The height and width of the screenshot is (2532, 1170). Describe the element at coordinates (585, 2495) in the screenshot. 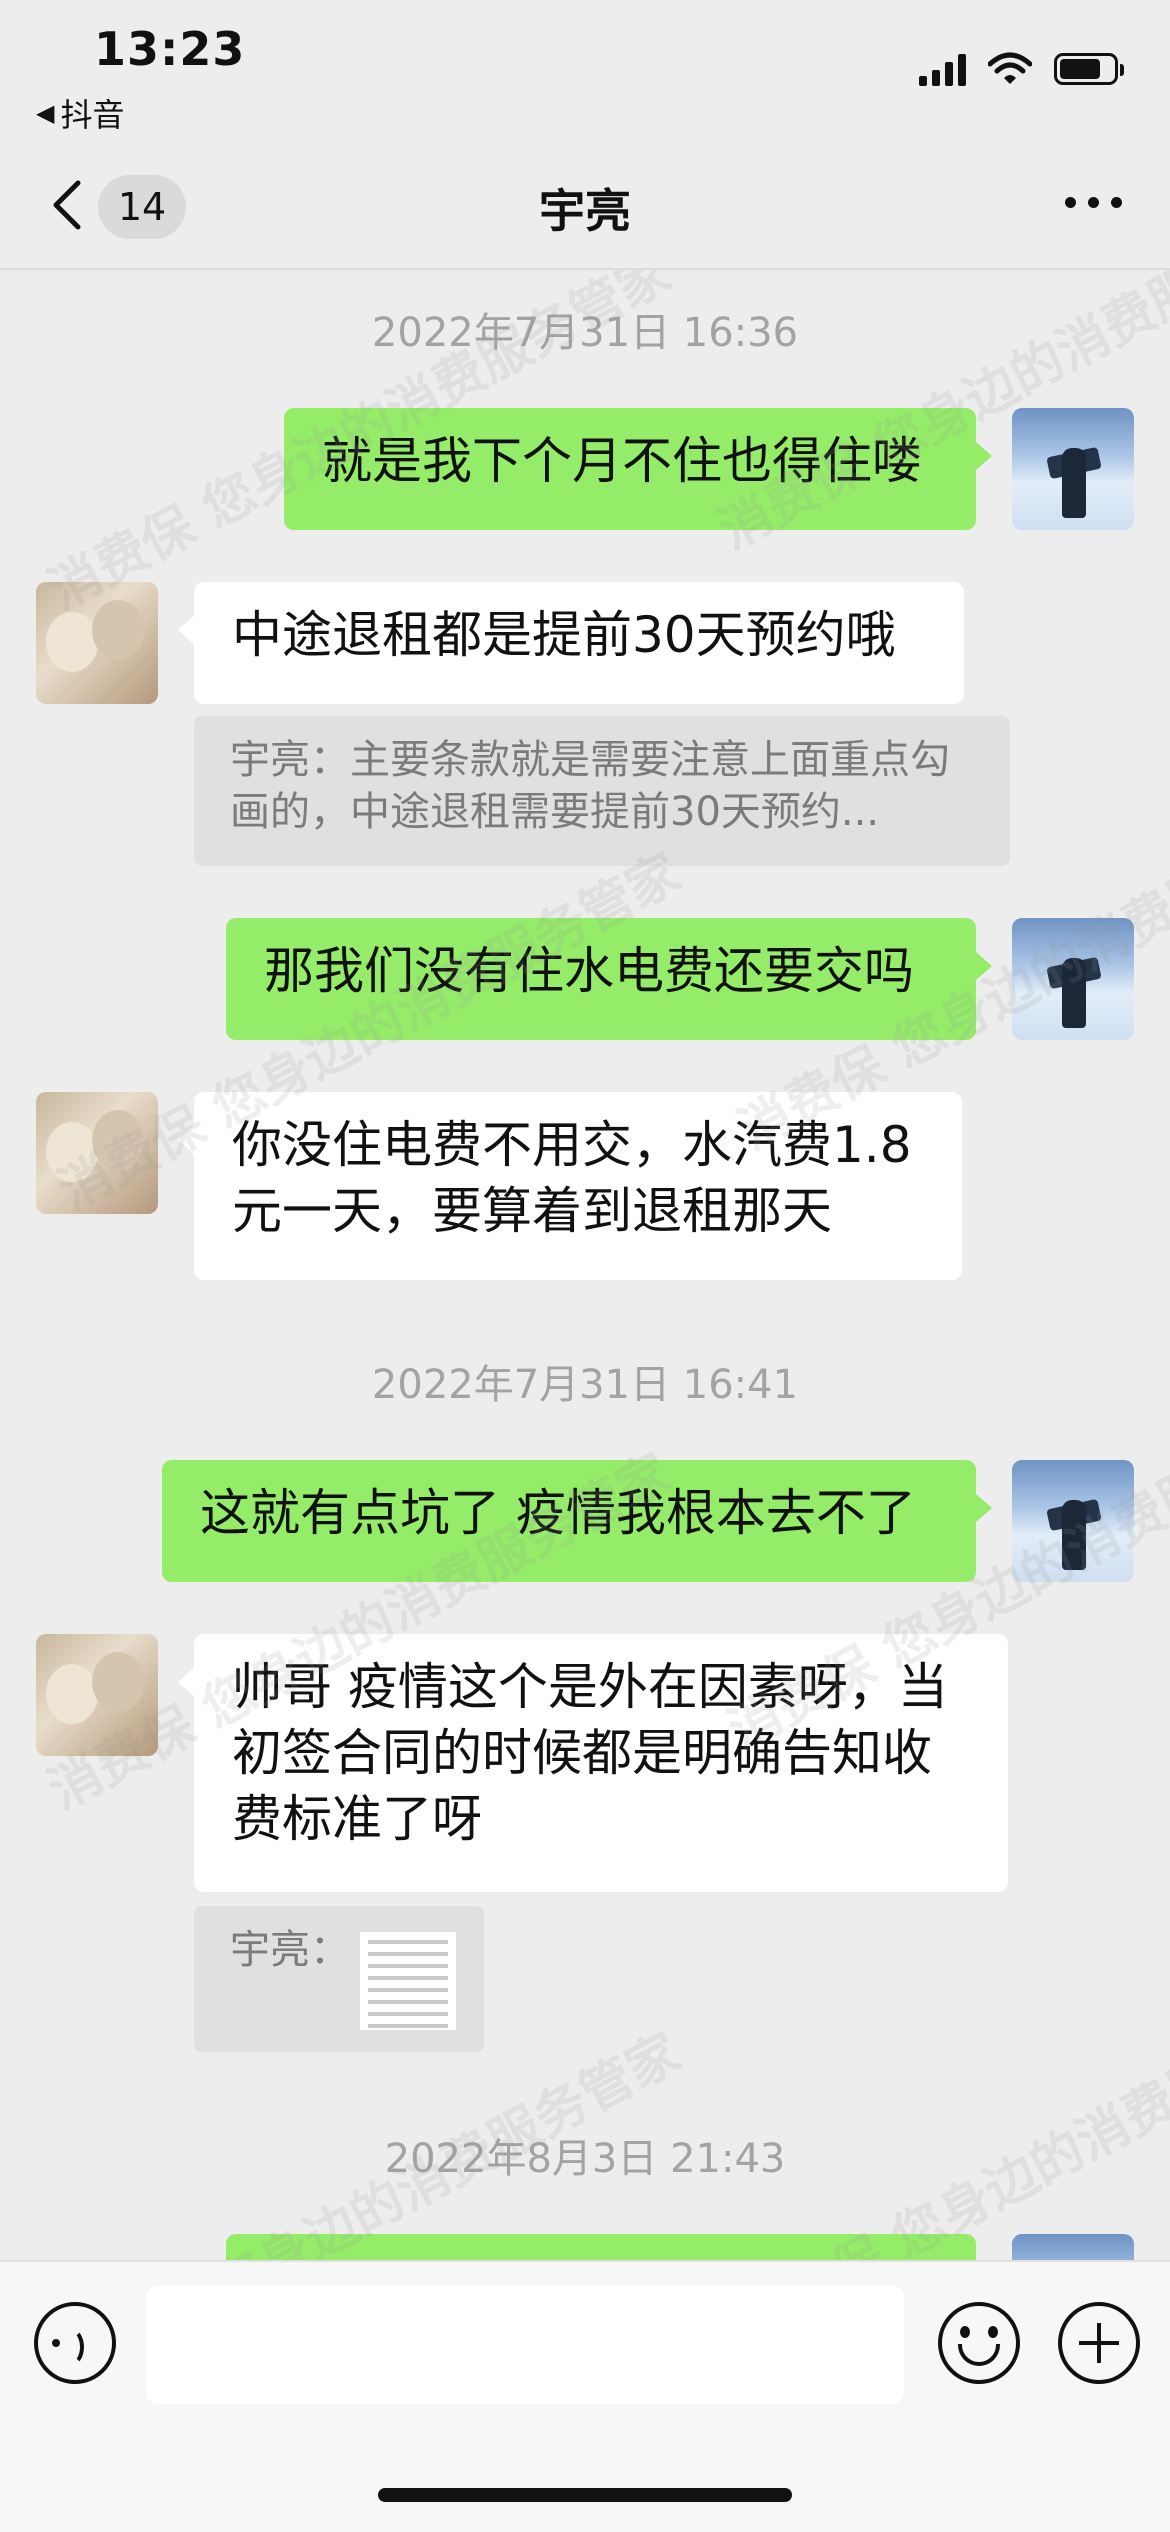

I see `home-indicator` at that location.